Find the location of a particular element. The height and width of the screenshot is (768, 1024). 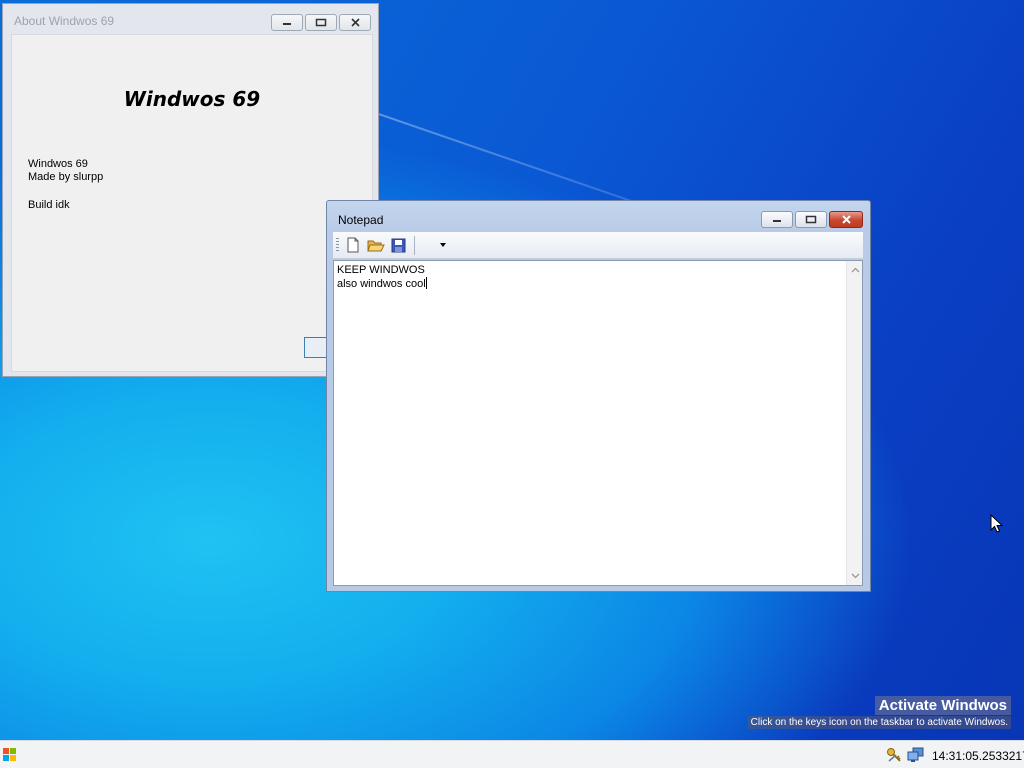

notepad-line-2: also windwos cool is located at coordinates (382, 284).